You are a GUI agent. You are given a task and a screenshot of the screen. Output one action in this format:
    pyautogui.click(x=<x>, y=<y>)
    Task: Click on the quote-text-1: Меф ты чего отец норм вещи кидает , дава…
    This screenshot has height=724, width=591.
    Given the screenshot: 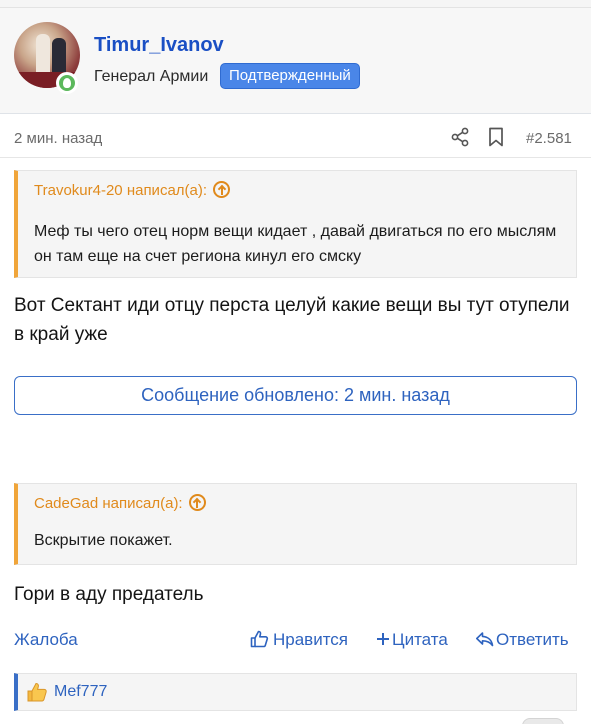 What is the action you would take?
    pyautogui.click(x=295, y=244)
    